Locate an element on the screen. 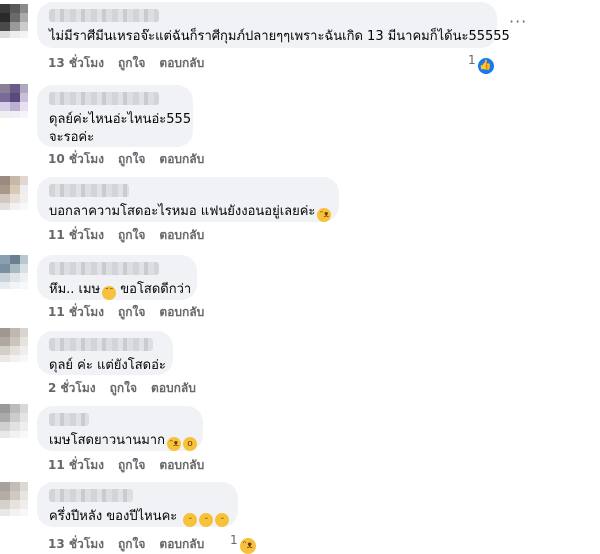 This screenshot has width=600, height=554. comment-bubble: ดุลย์ ค่ะ แต่ยังโสดอ่ะ is located at coordinates (105, 353).